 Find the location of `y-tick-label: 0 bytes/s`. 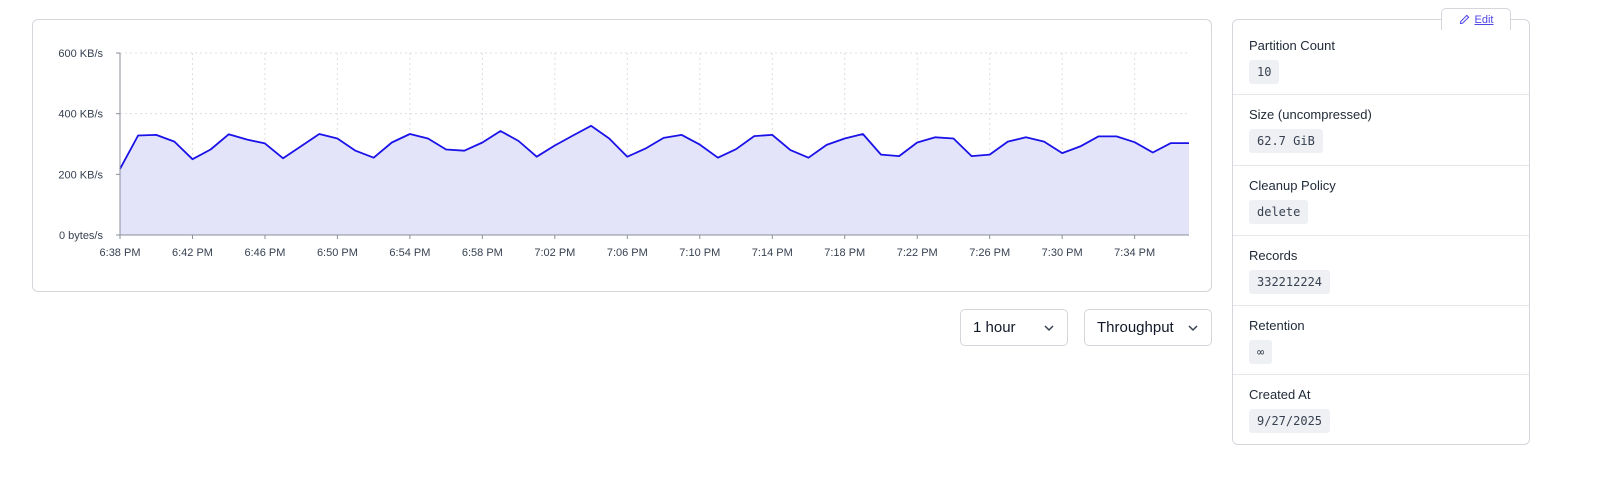

y-tick-label: 0 bytes/s is located at coordinates (81, 236).